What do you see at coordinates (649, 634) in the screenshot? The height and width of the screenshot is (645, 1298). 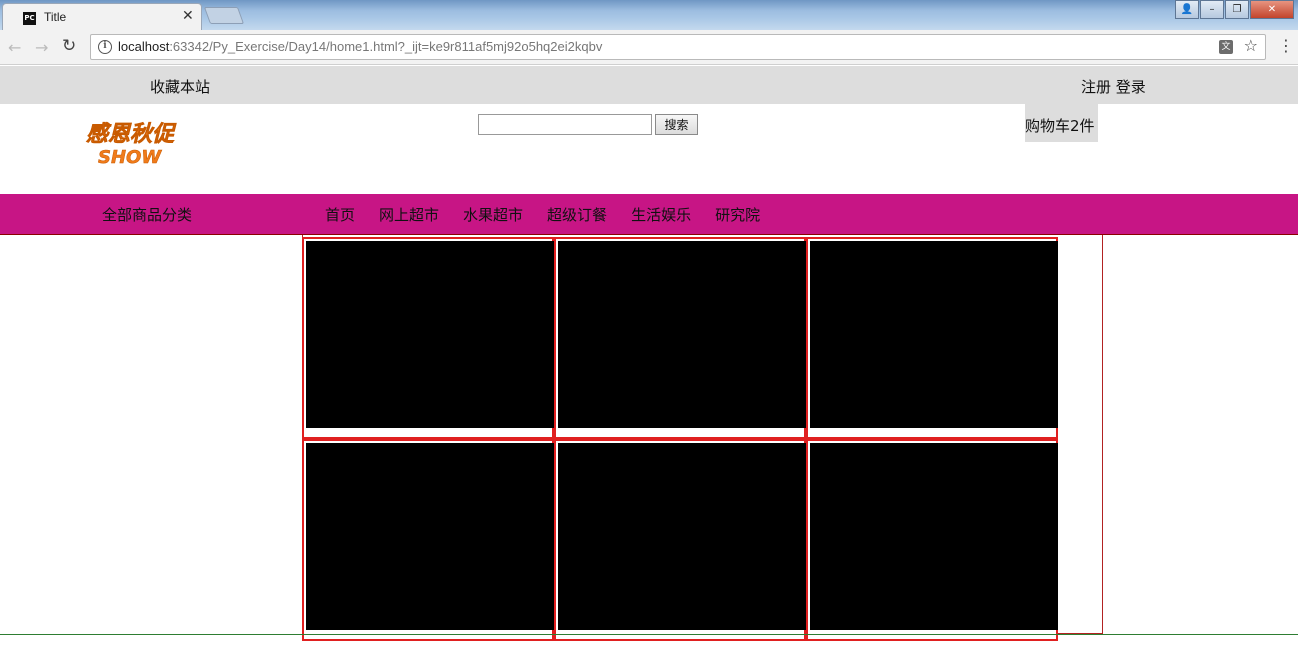 I see `bottom-divider` at bounding box center [649, 634].